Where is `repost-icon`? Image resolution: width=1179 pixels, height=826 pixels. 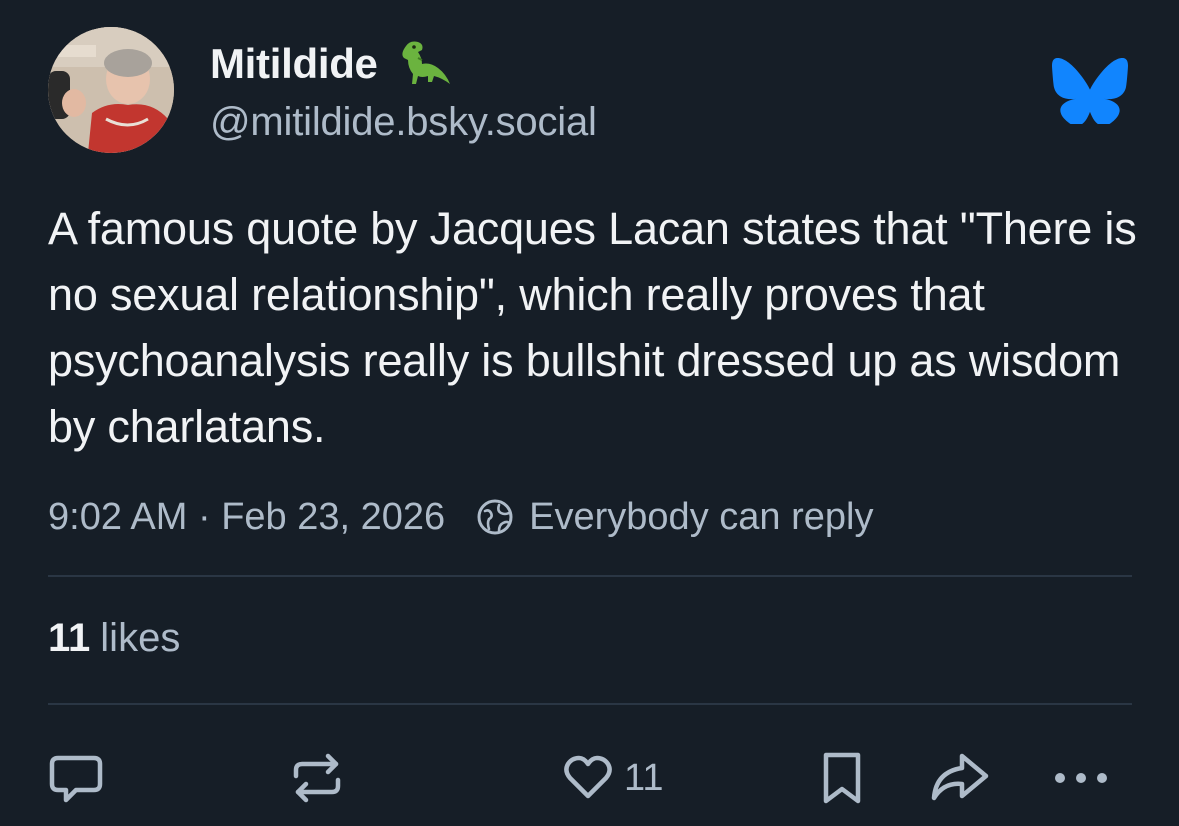 repost-icon is located at coordinates (317, 778).